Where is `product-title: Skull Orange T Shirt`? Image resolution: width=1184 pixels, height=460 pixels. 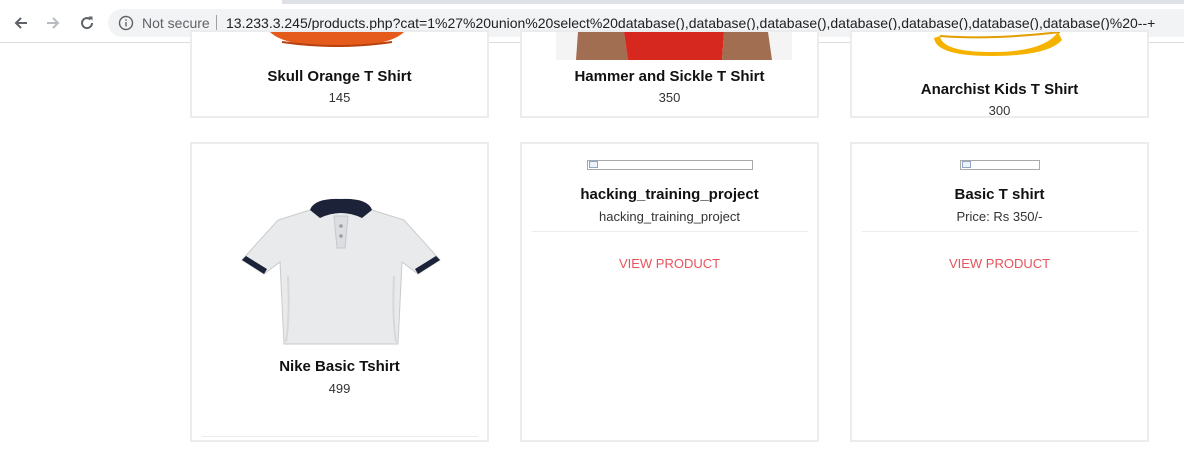
product-title: Skull Orange T Shirt is located at coordinates (339, 76).